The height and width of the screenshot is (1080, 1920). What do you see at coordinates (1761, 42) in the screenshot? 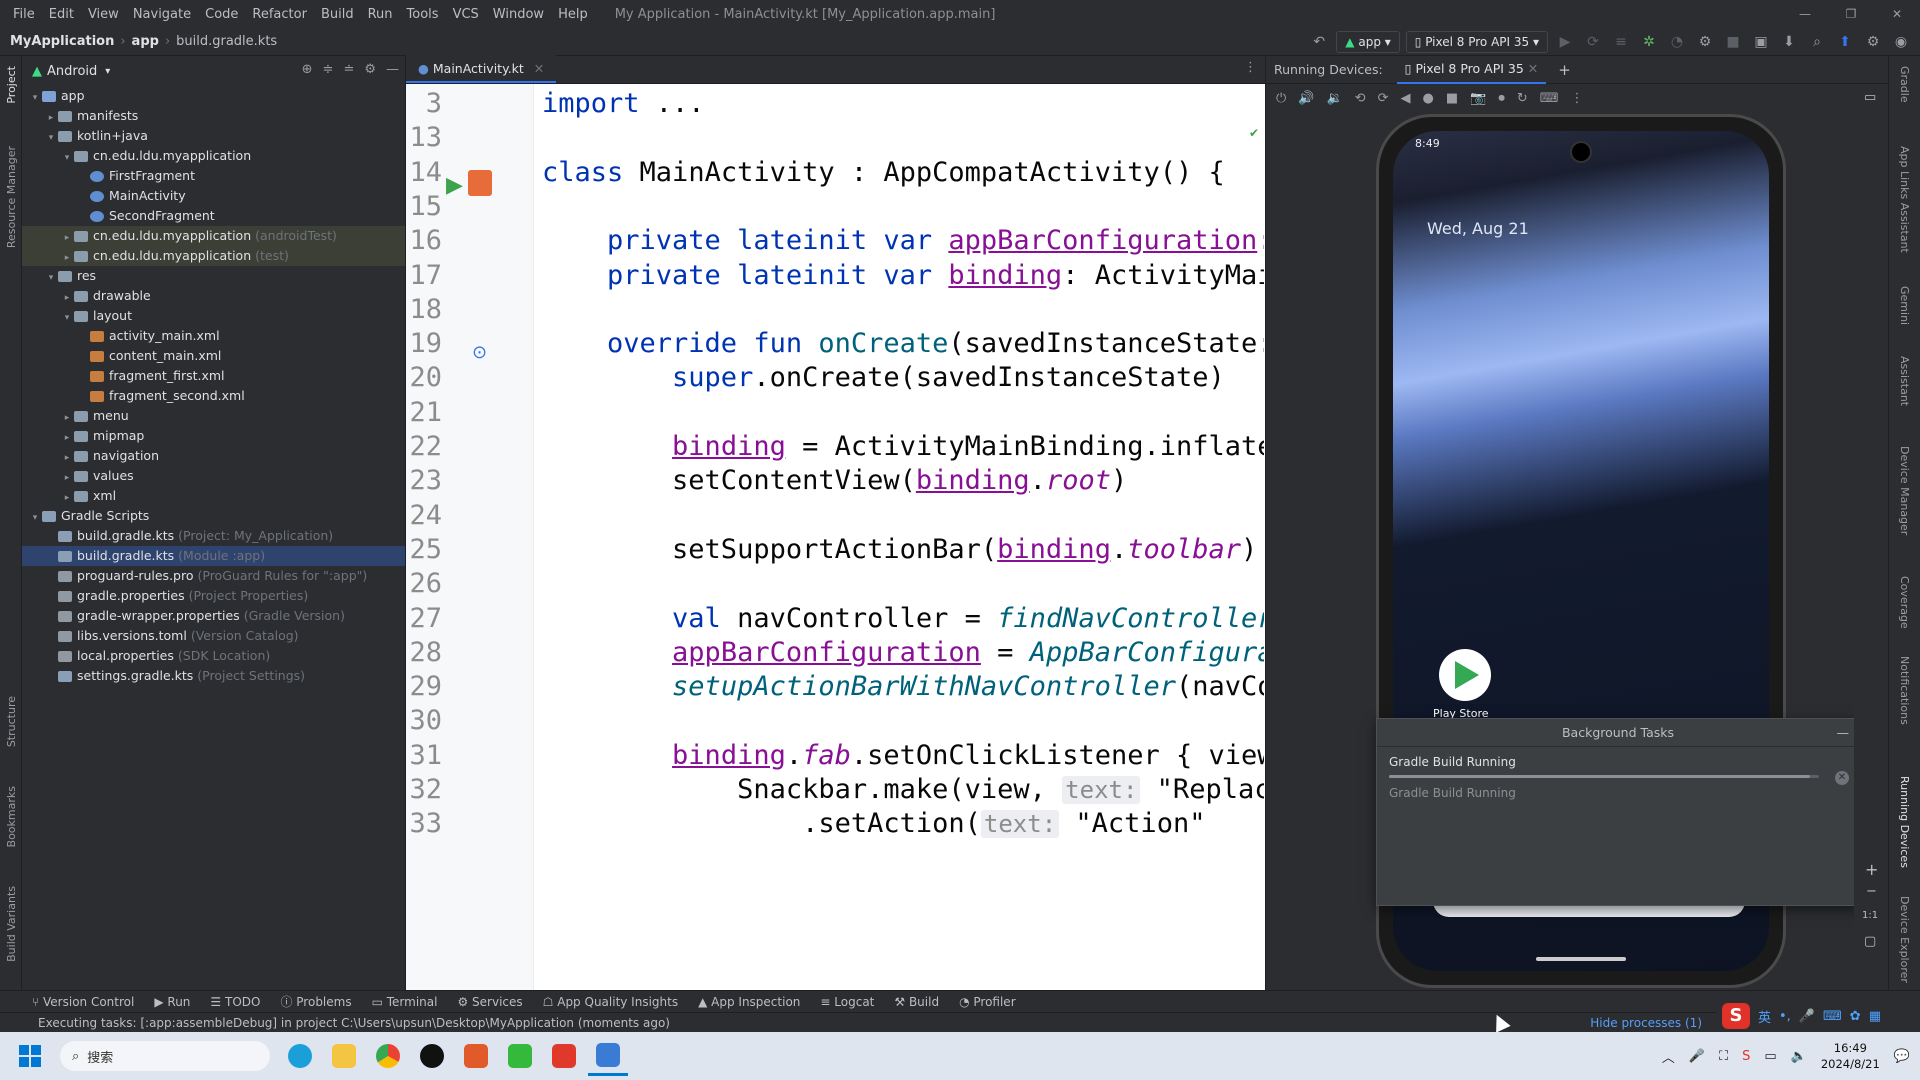
I see `device-manager-icon: ▣` at bounding box center [1761, 42].